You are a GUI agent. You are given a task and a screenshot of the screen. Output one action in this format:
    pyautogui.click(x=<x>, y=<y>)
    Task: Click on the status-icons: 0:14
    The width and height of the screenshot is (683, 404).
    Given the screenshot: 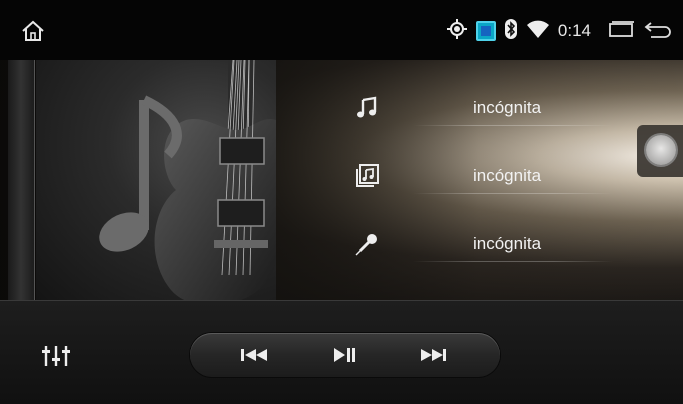 What is the action you would take?
    pyautogui.click(x=559, y=31)
    